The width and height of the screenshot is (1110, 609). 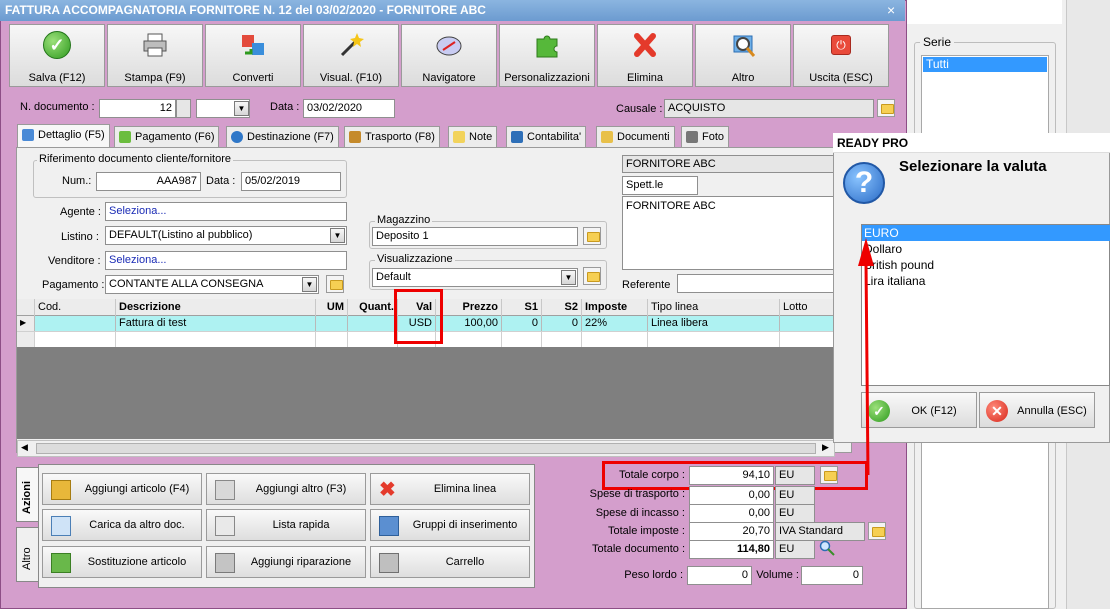 I want to click on annotation-arrows, so click(x=866, y=357).